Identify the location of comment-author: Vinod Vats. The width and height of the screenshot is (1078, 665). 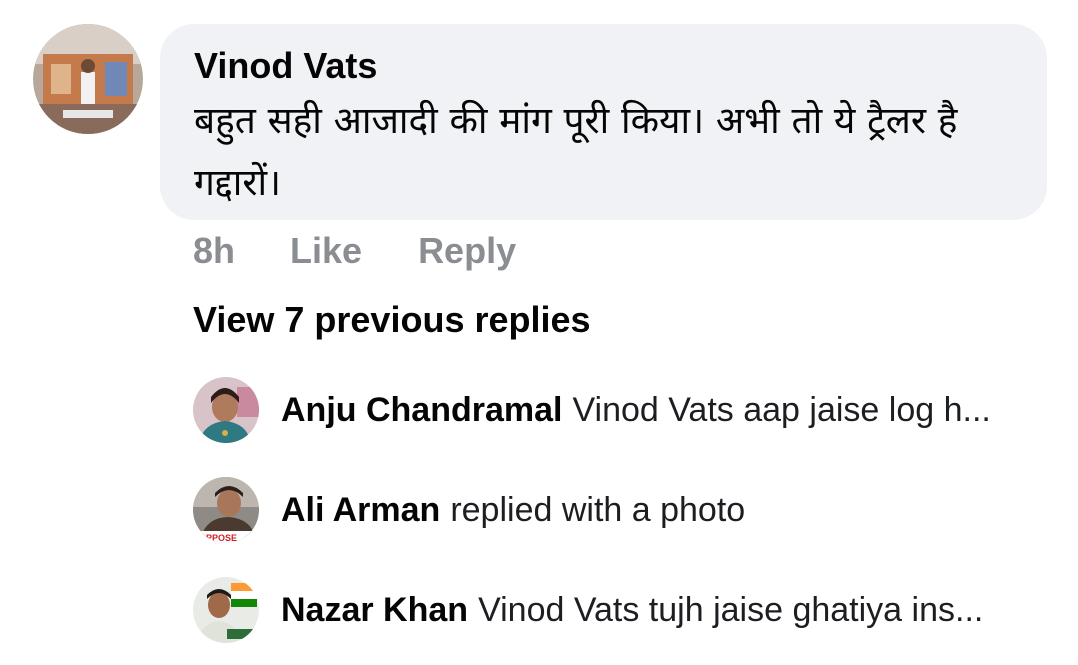
(603, 66).